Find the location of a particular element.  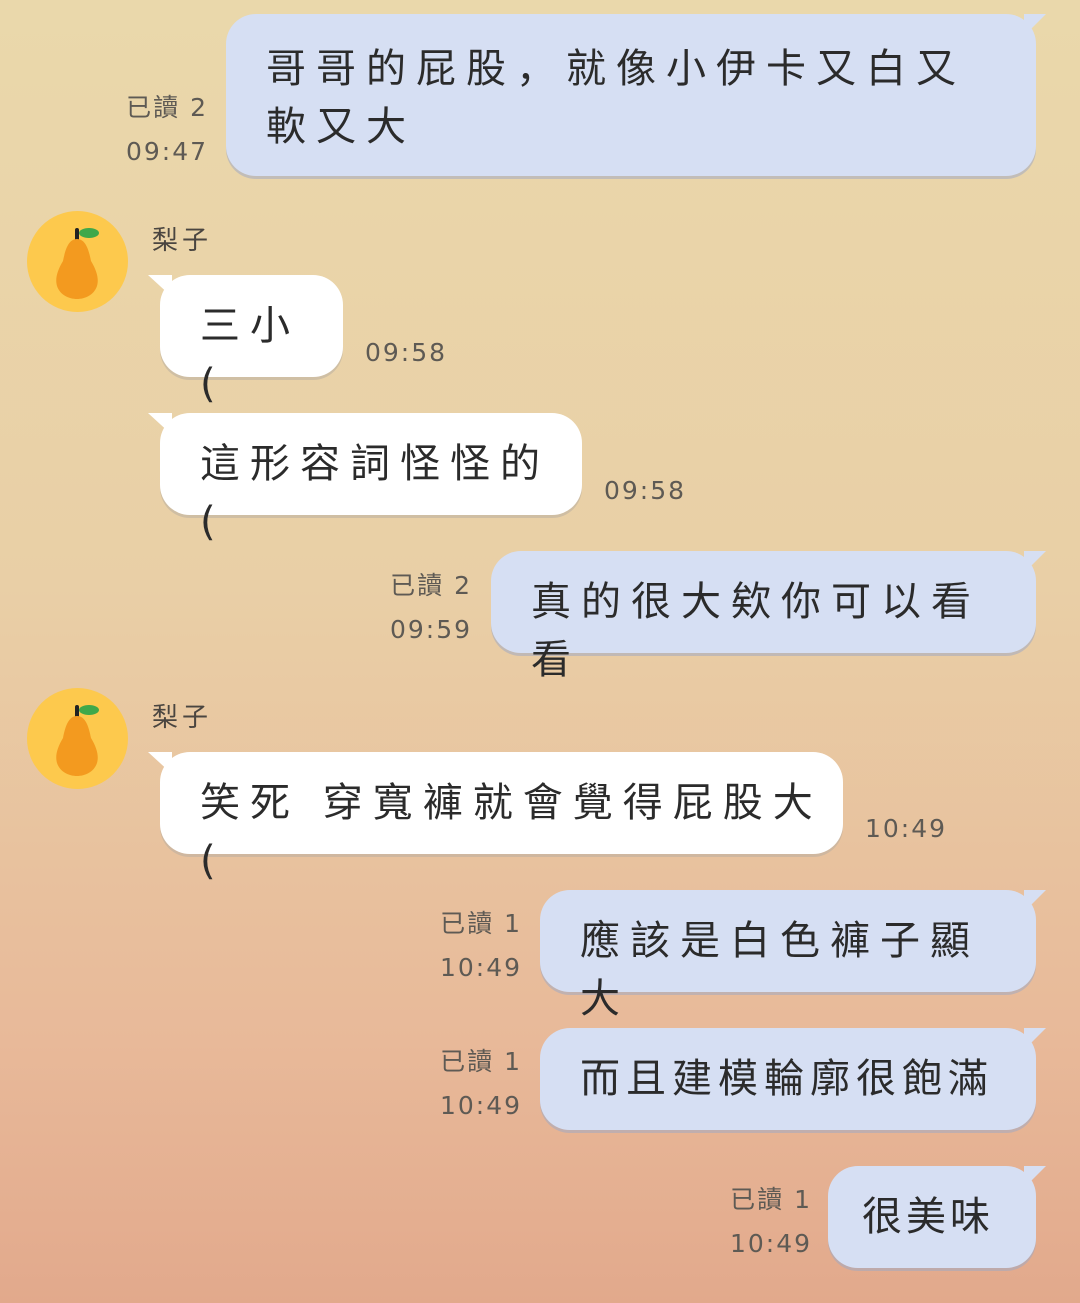

incoming-message-bubble: 三小( is located at coordinates (251, 341).